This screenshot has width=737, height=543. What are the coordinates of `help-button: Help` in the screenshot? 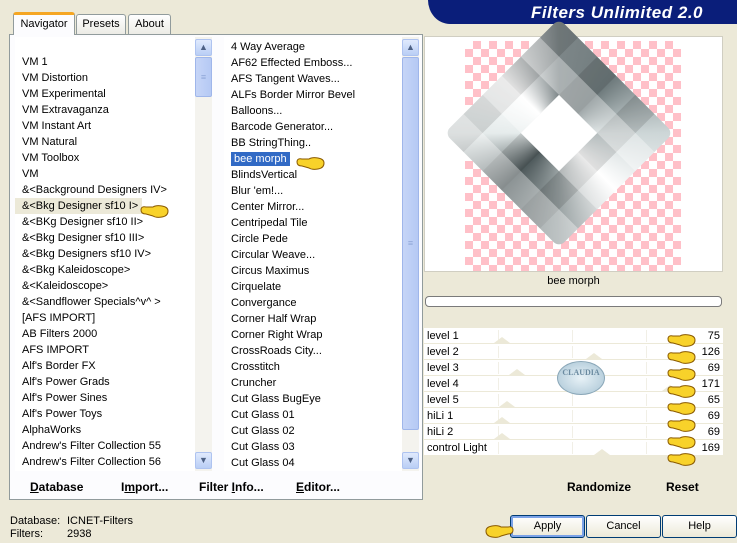 It's located at (699, 526).